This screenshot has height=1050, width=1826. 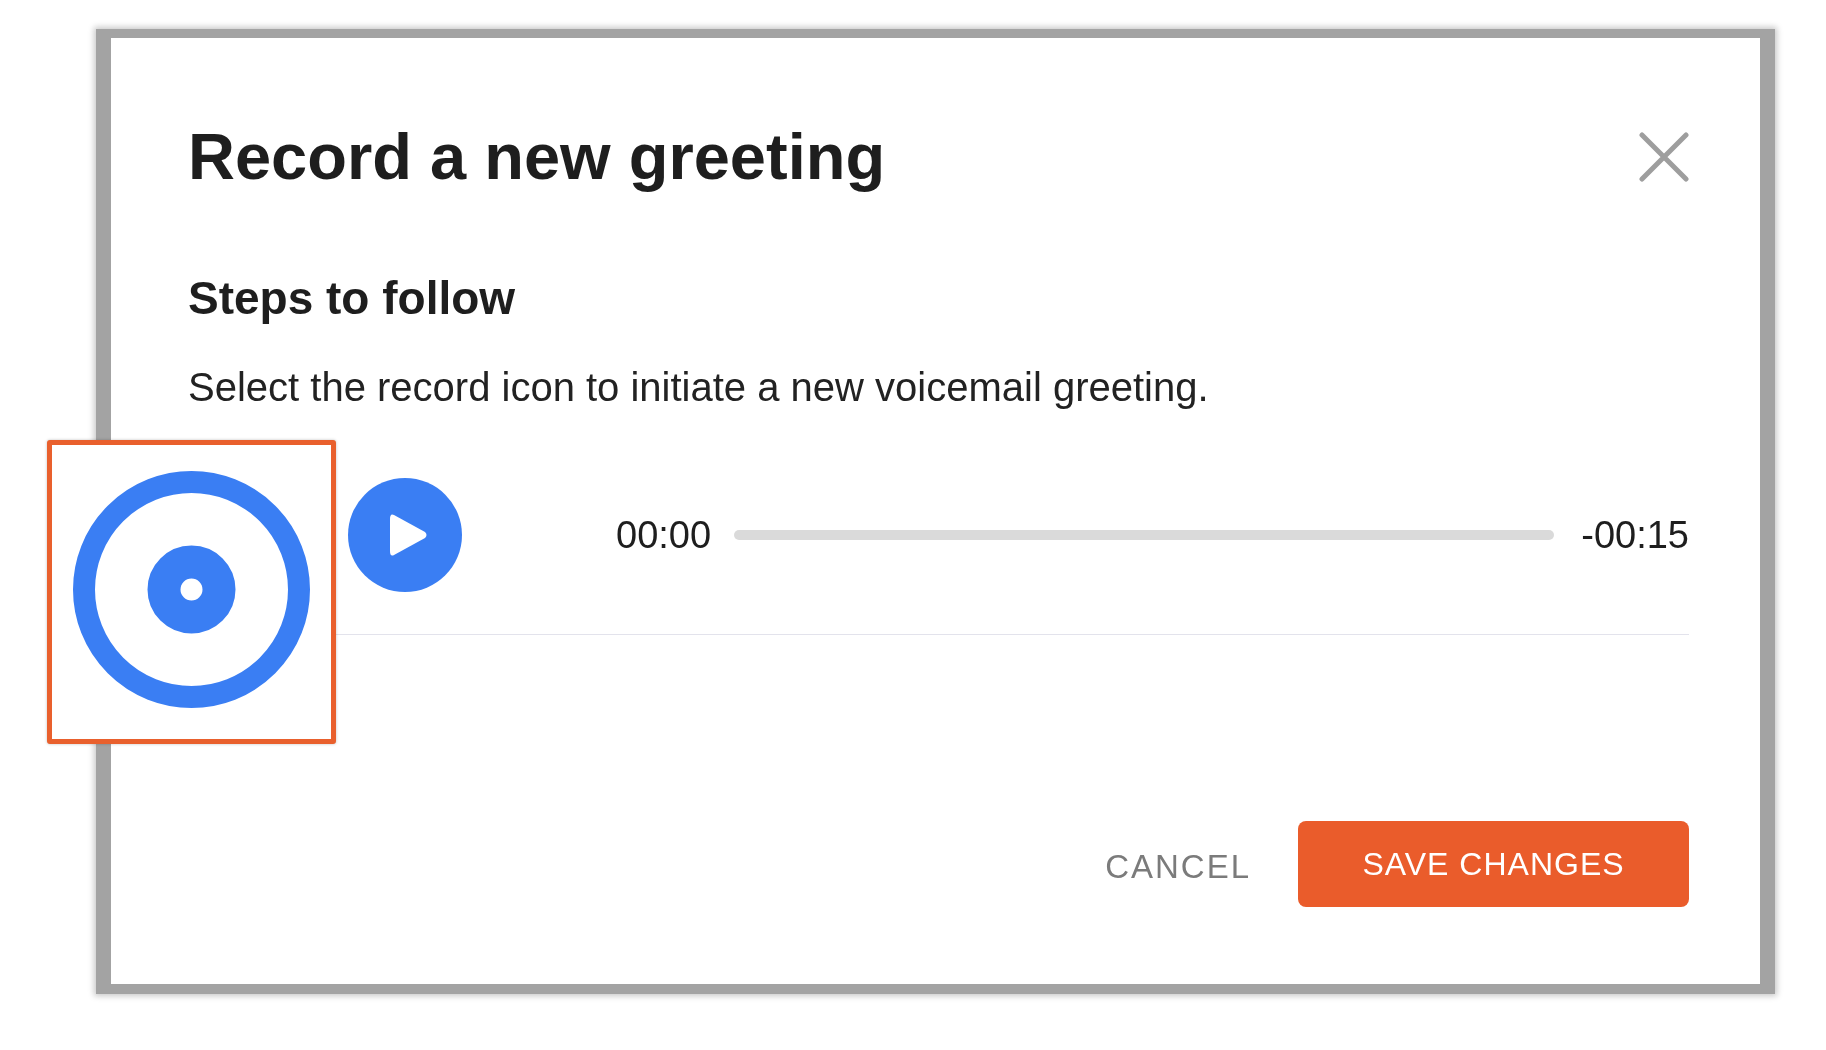 What do you see at coordinates (537, 156) in the screenshot?
I see `dialog-title: Record a new greeting` at bounding box center [537, 156].